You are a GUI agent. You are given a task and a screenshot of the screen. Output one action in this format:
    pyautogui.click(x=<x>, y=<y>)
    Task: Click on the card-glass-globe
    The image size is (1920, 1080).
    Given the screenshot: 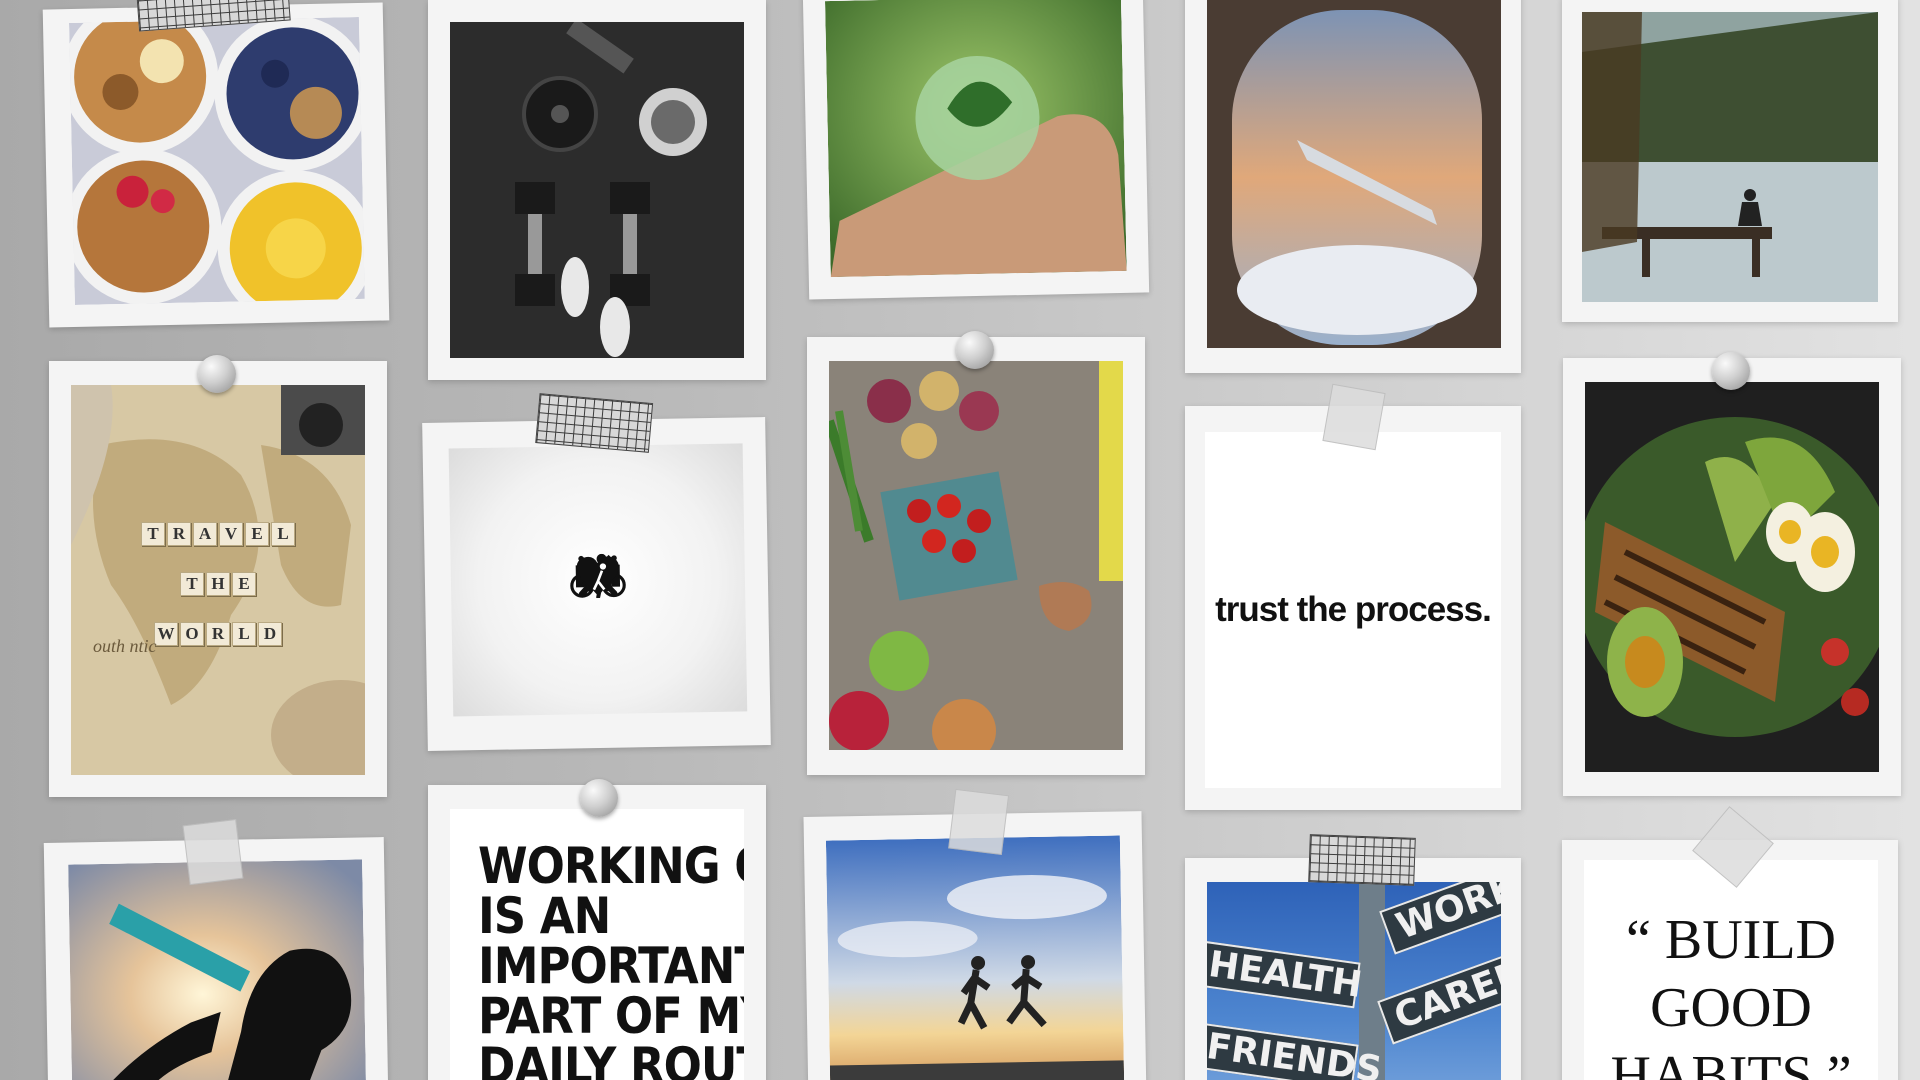 What is the action you would take?
    pyautogui.click(x=976, y=150)
    